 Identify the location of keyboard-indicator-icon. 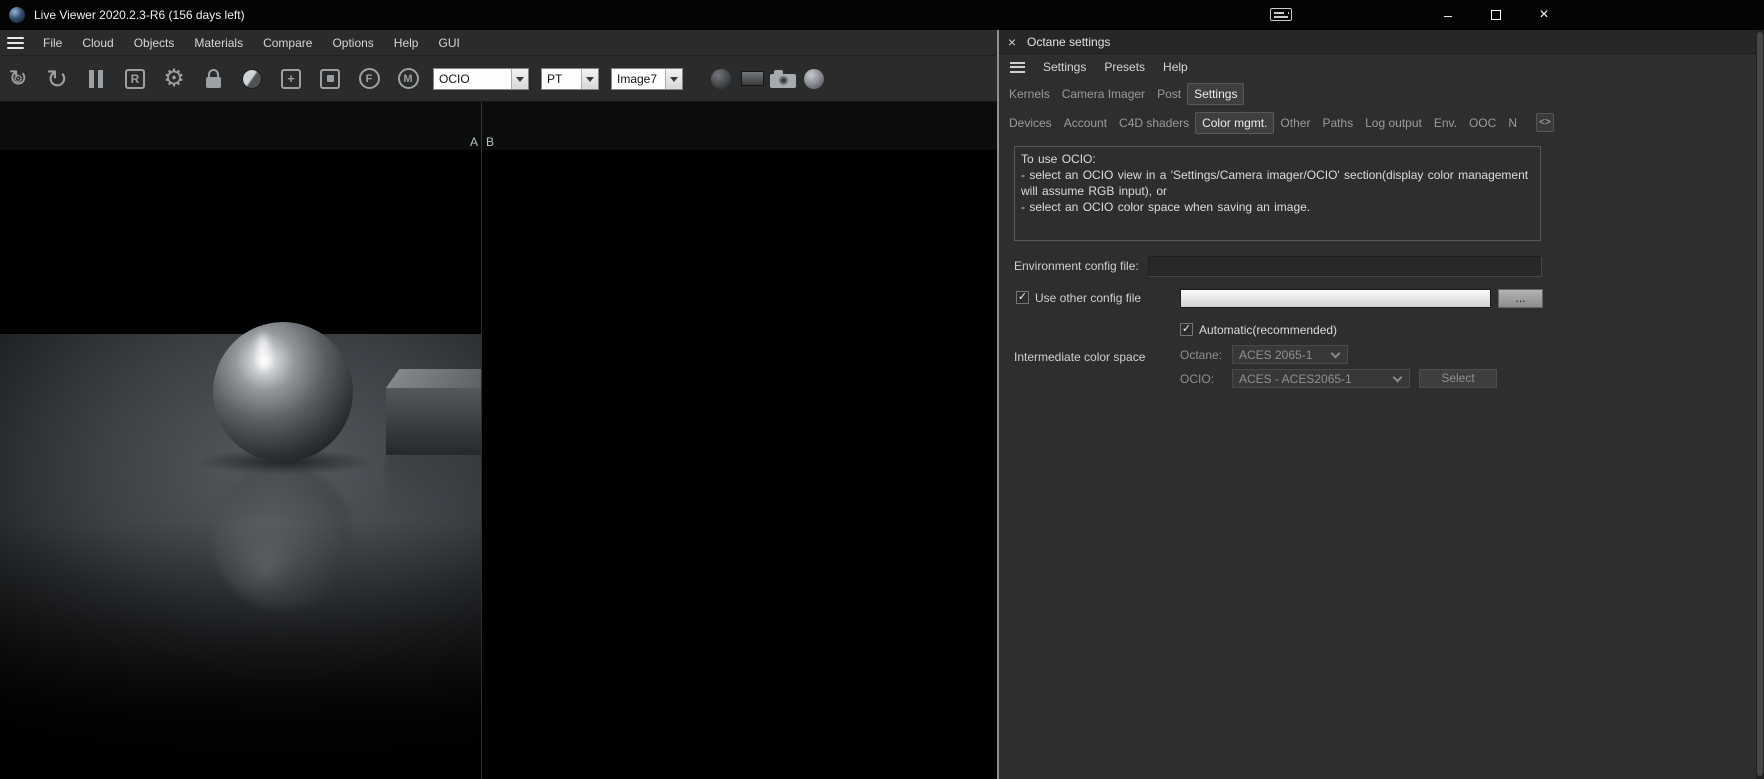
(1281, 14).